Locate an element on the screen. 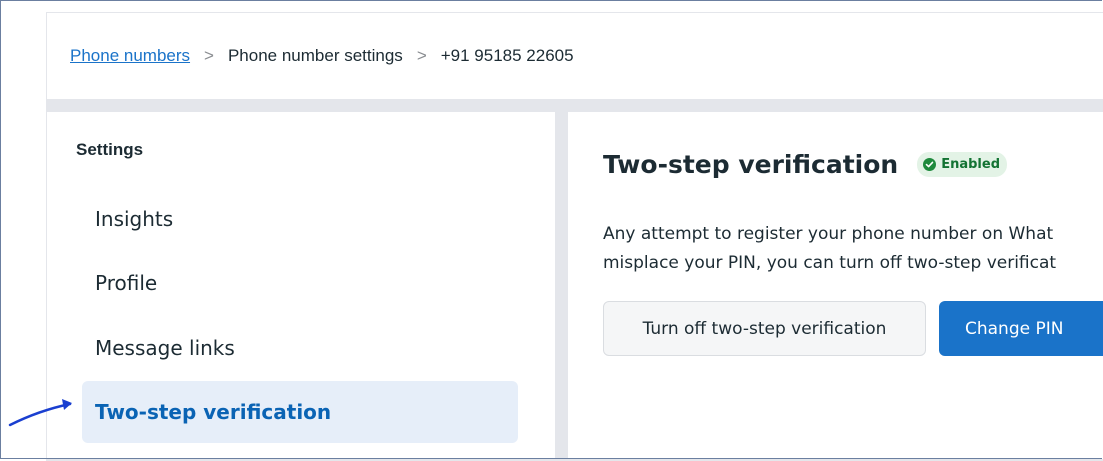 The width and height of the screenshot is (1103, 461). status-badge: Enabled is located at coordinates (962, 164).